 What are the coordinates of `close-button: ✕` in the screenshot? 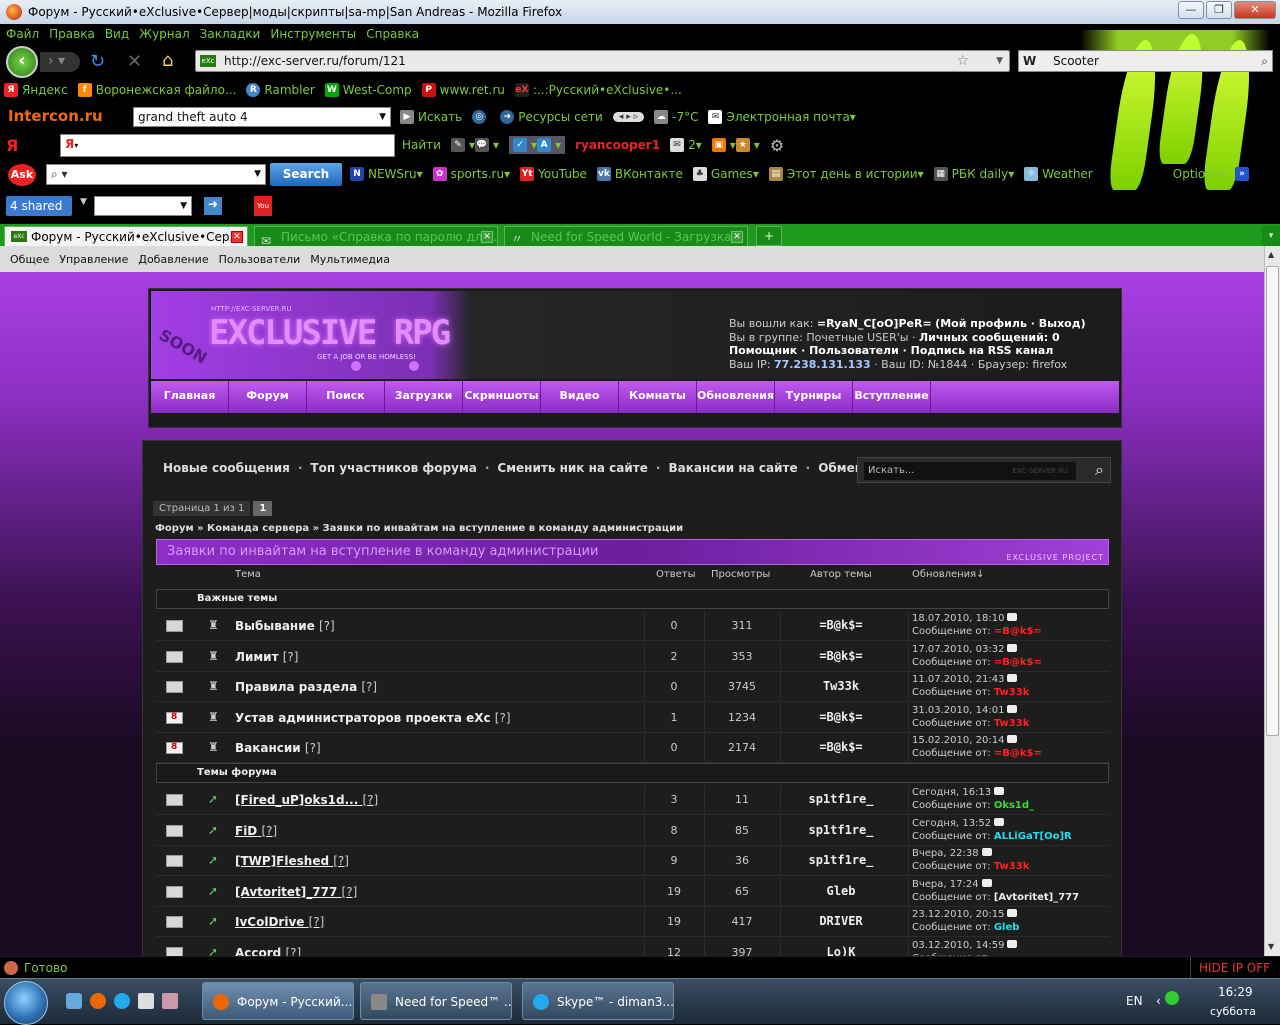 It's located at (1255, 10).